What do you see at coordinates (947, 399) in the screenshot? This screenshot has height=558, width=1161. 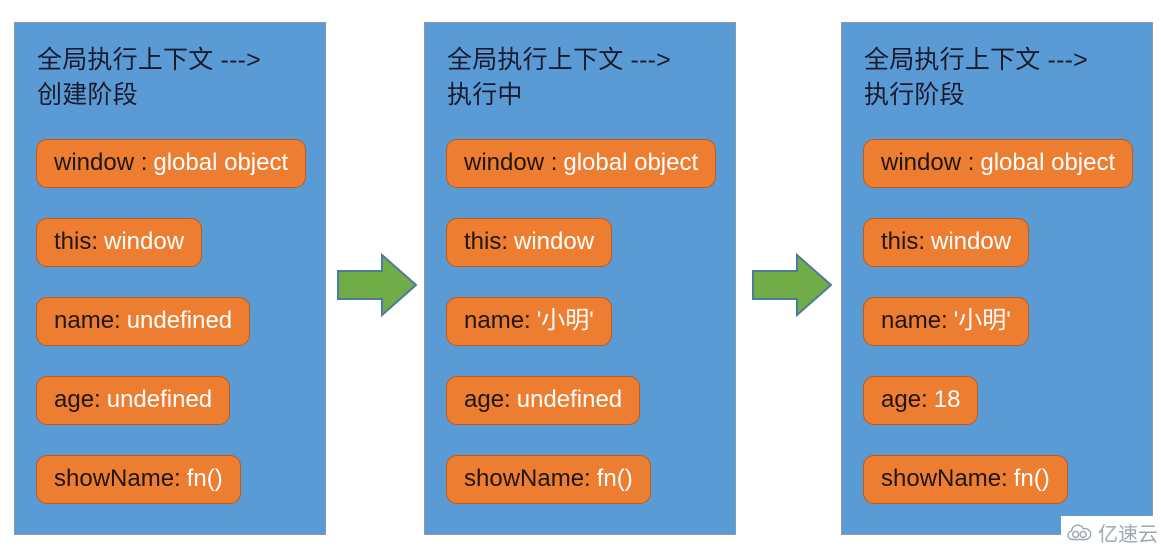 I see `property-value: 18` at bounding box center [947, 399].